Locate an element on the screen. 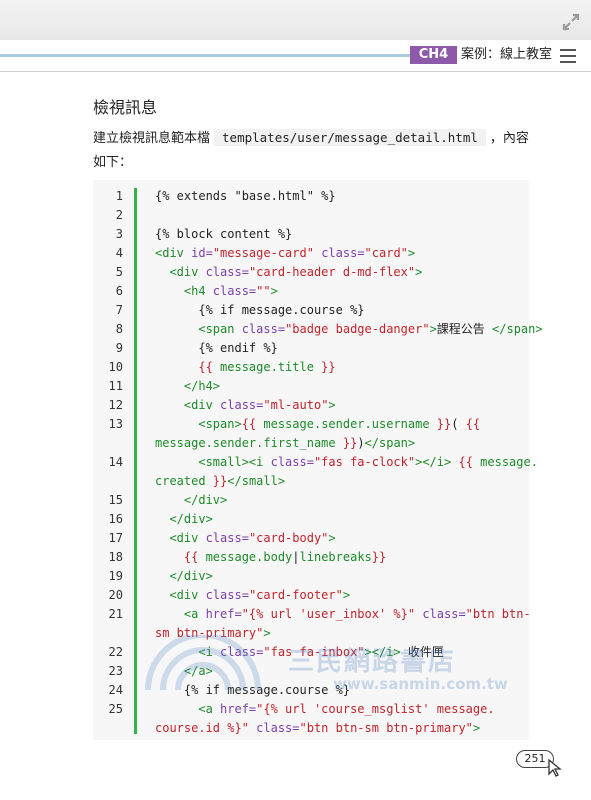 The image size is (591, 800). chapter-title: 案例：線上教室 is located at coordinates (507, 54).